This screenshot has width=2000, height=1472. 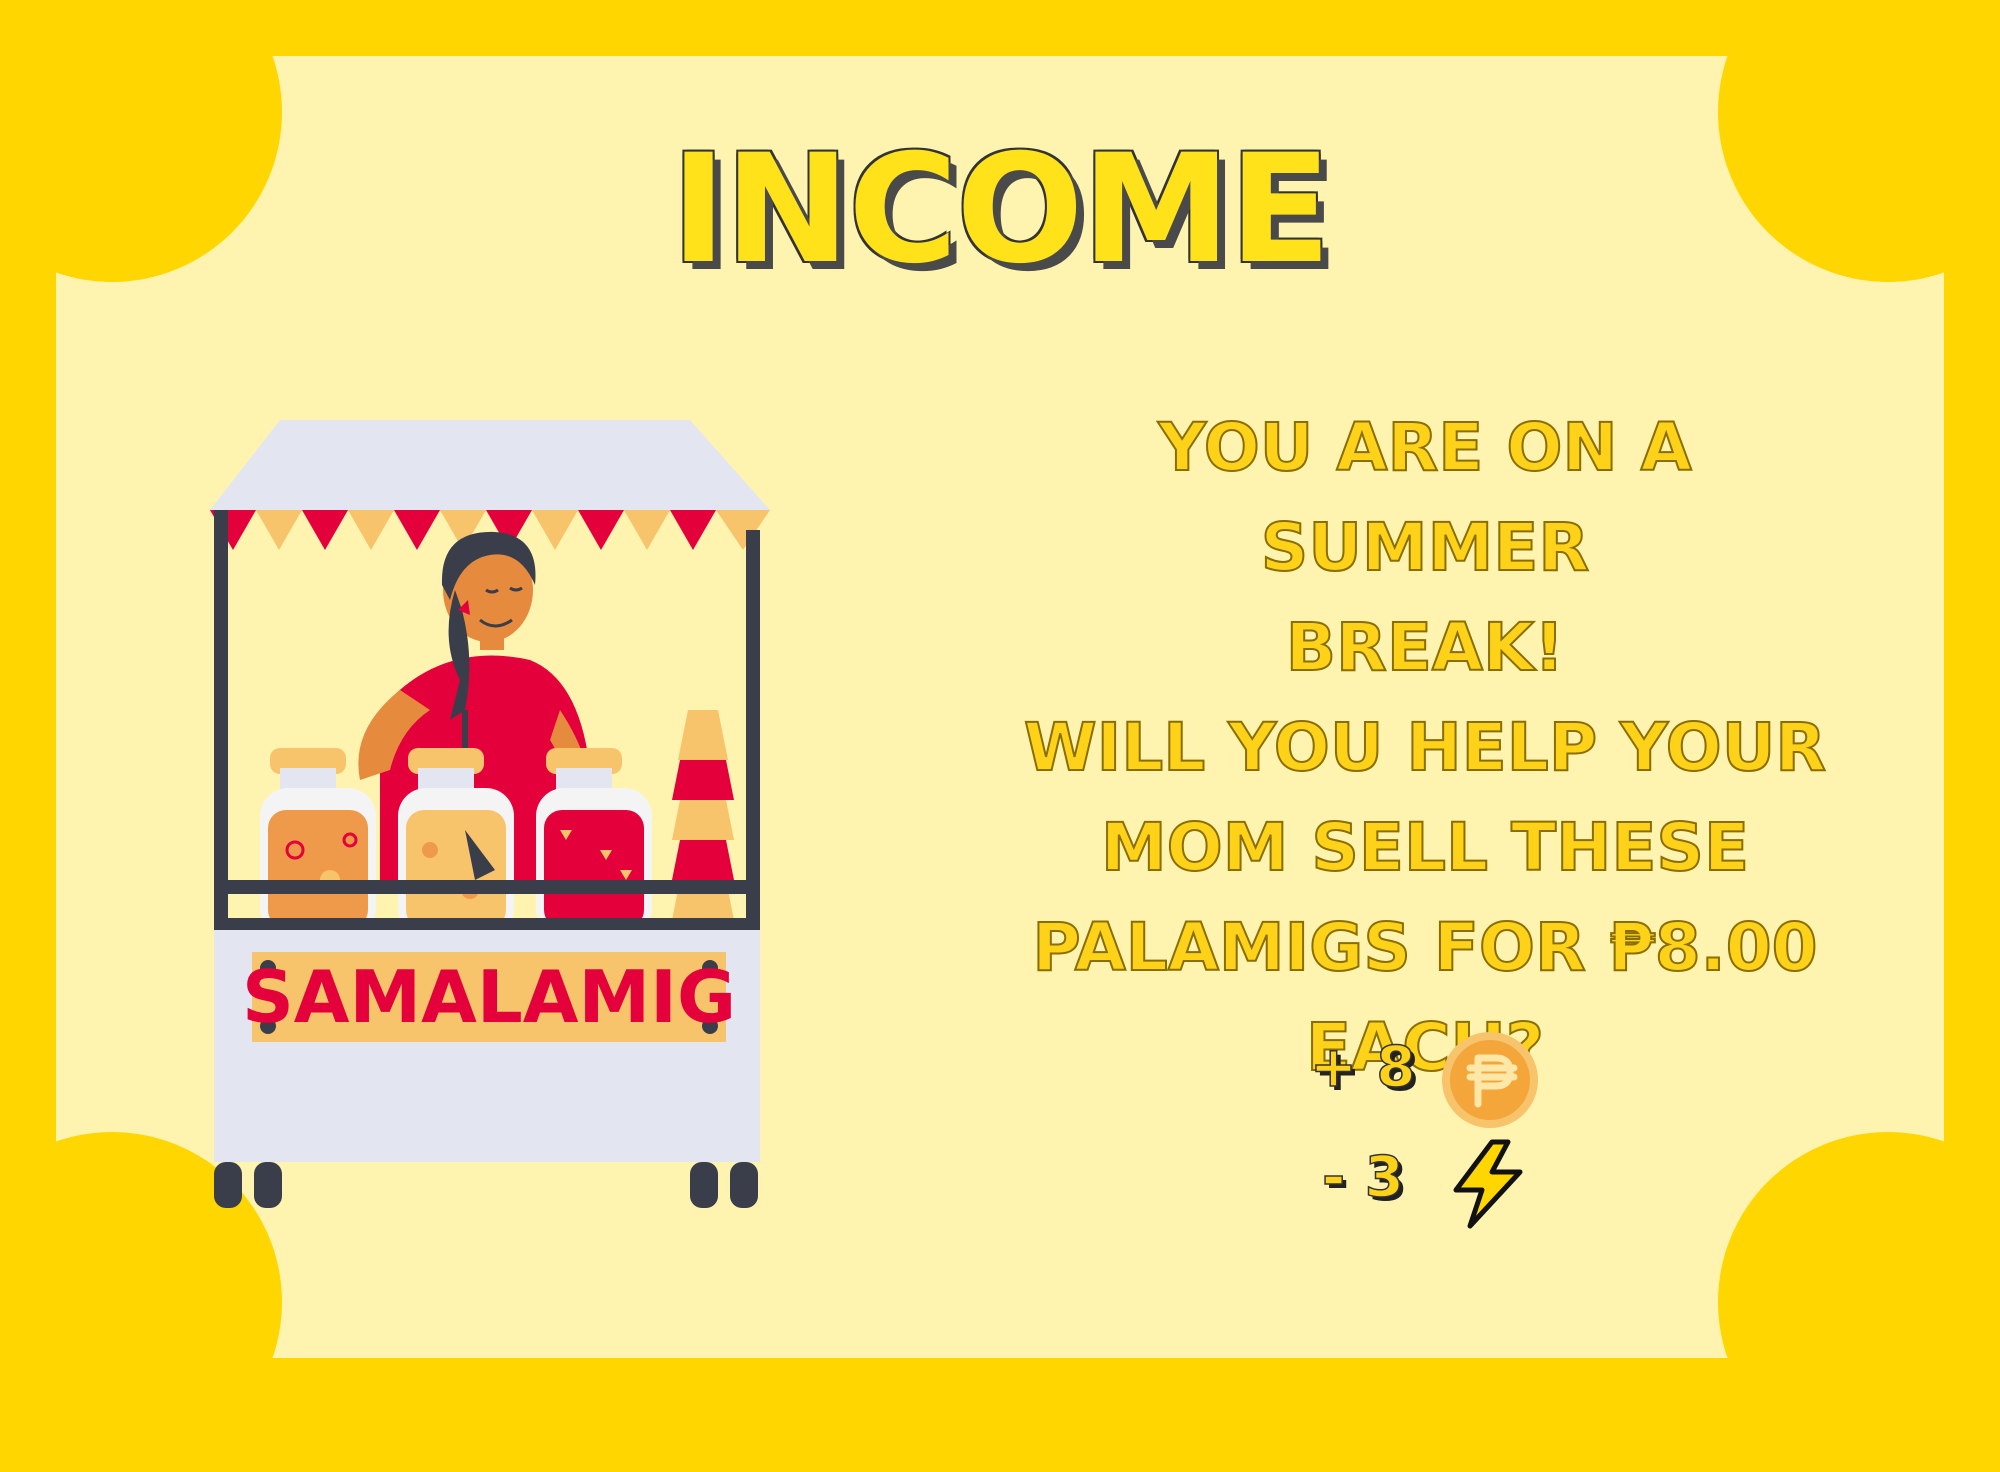 I want to click on stall-sign-label: SAMALAMIG, so click(x=489, y=997).